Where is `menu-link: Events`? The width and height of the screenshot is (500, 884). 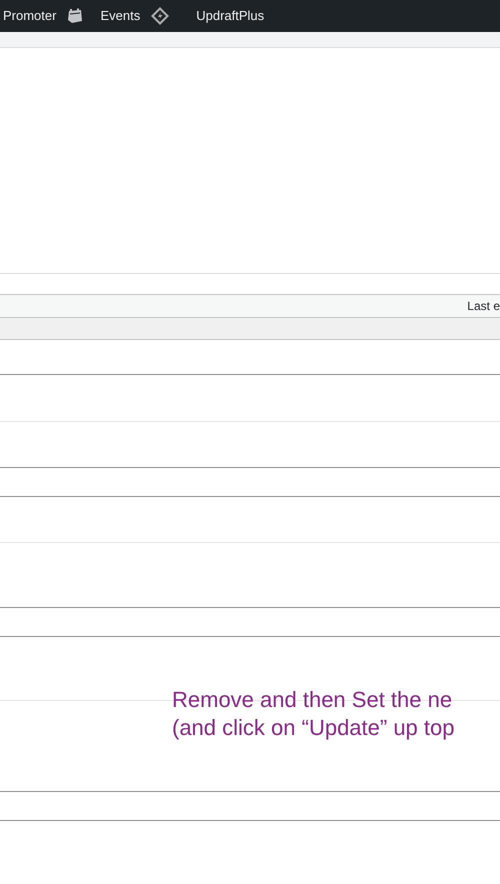 menu-link: Events is located at coordinates (120, 16).